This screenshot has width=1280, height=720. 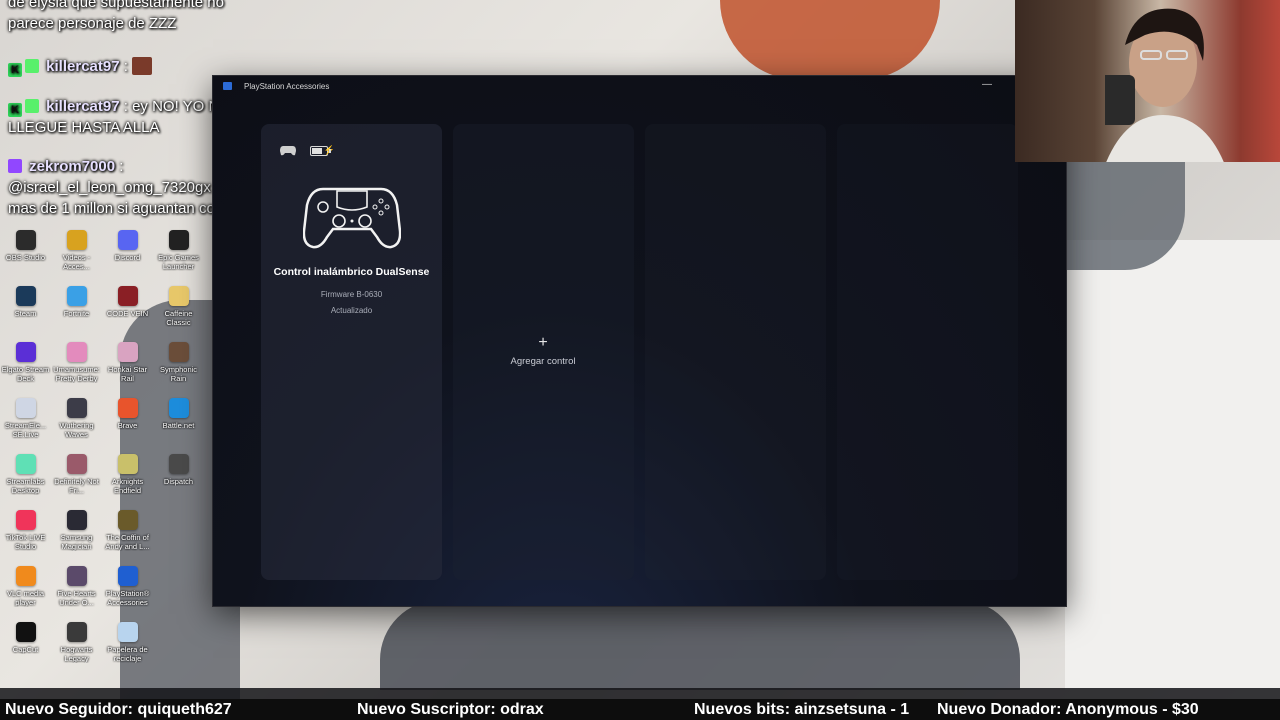 What do you see at coordinates (1172, 465) in the screenshot?
I see `background-snow` at bounding box center [1172, 465].